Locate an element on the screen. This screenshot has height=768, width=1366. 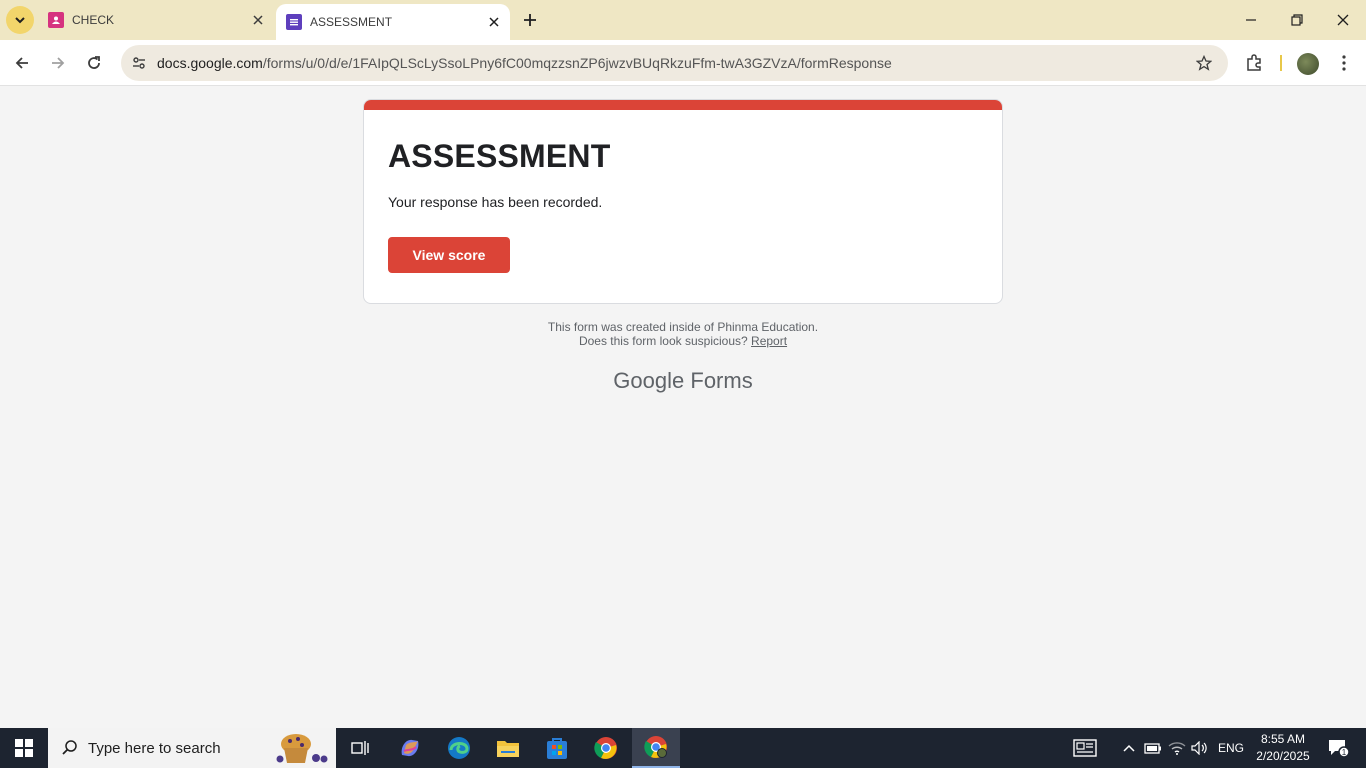
contacts-favicon is located at coordinates (56, 20).